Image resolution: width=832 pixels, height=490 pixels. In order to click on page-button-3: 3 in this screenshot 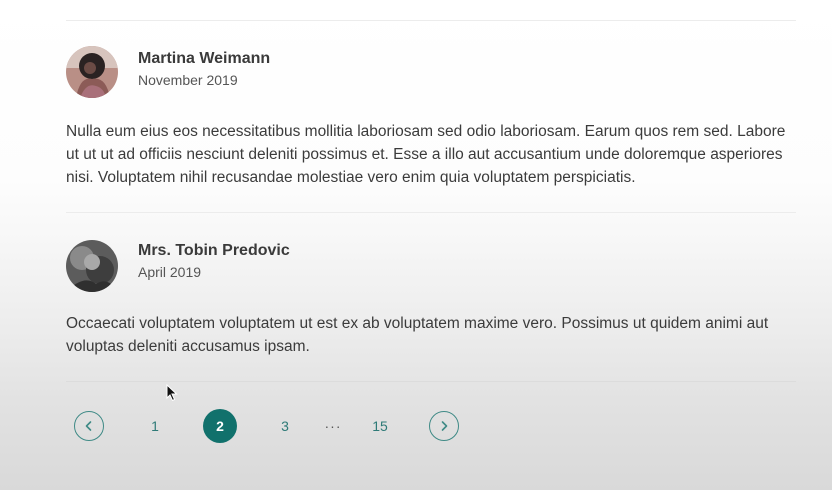, I will do `click(285, 426)`.